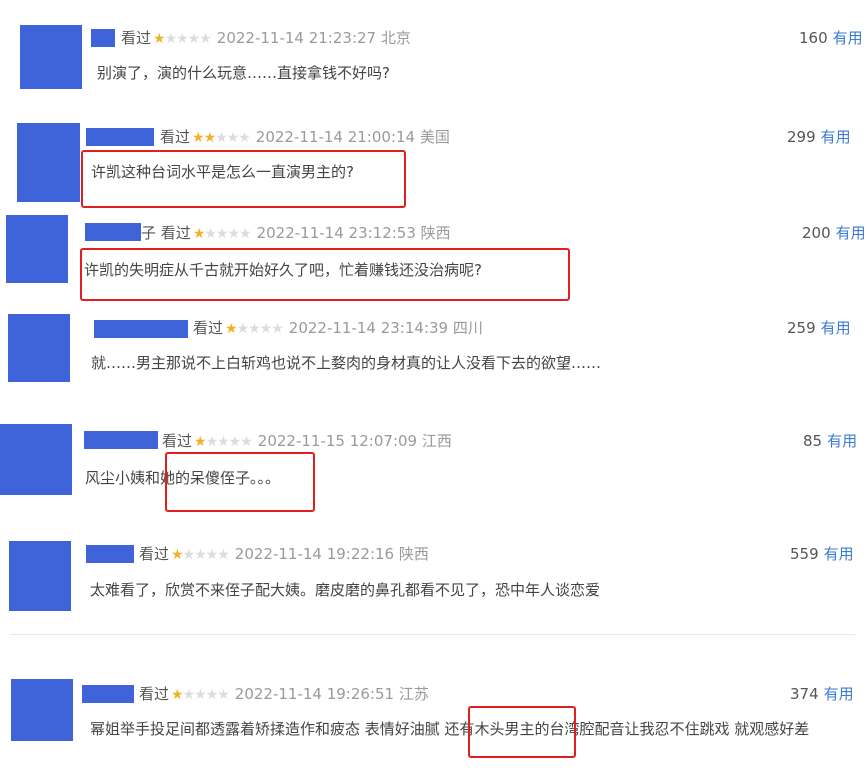 The image size is (867, 777). What do you see at coordinates (243, 73) in the screenshot?
I see `comment-text: 别演了，演的什么玩意……直接拿钱不好吗?` at bounding box center [243, 73].